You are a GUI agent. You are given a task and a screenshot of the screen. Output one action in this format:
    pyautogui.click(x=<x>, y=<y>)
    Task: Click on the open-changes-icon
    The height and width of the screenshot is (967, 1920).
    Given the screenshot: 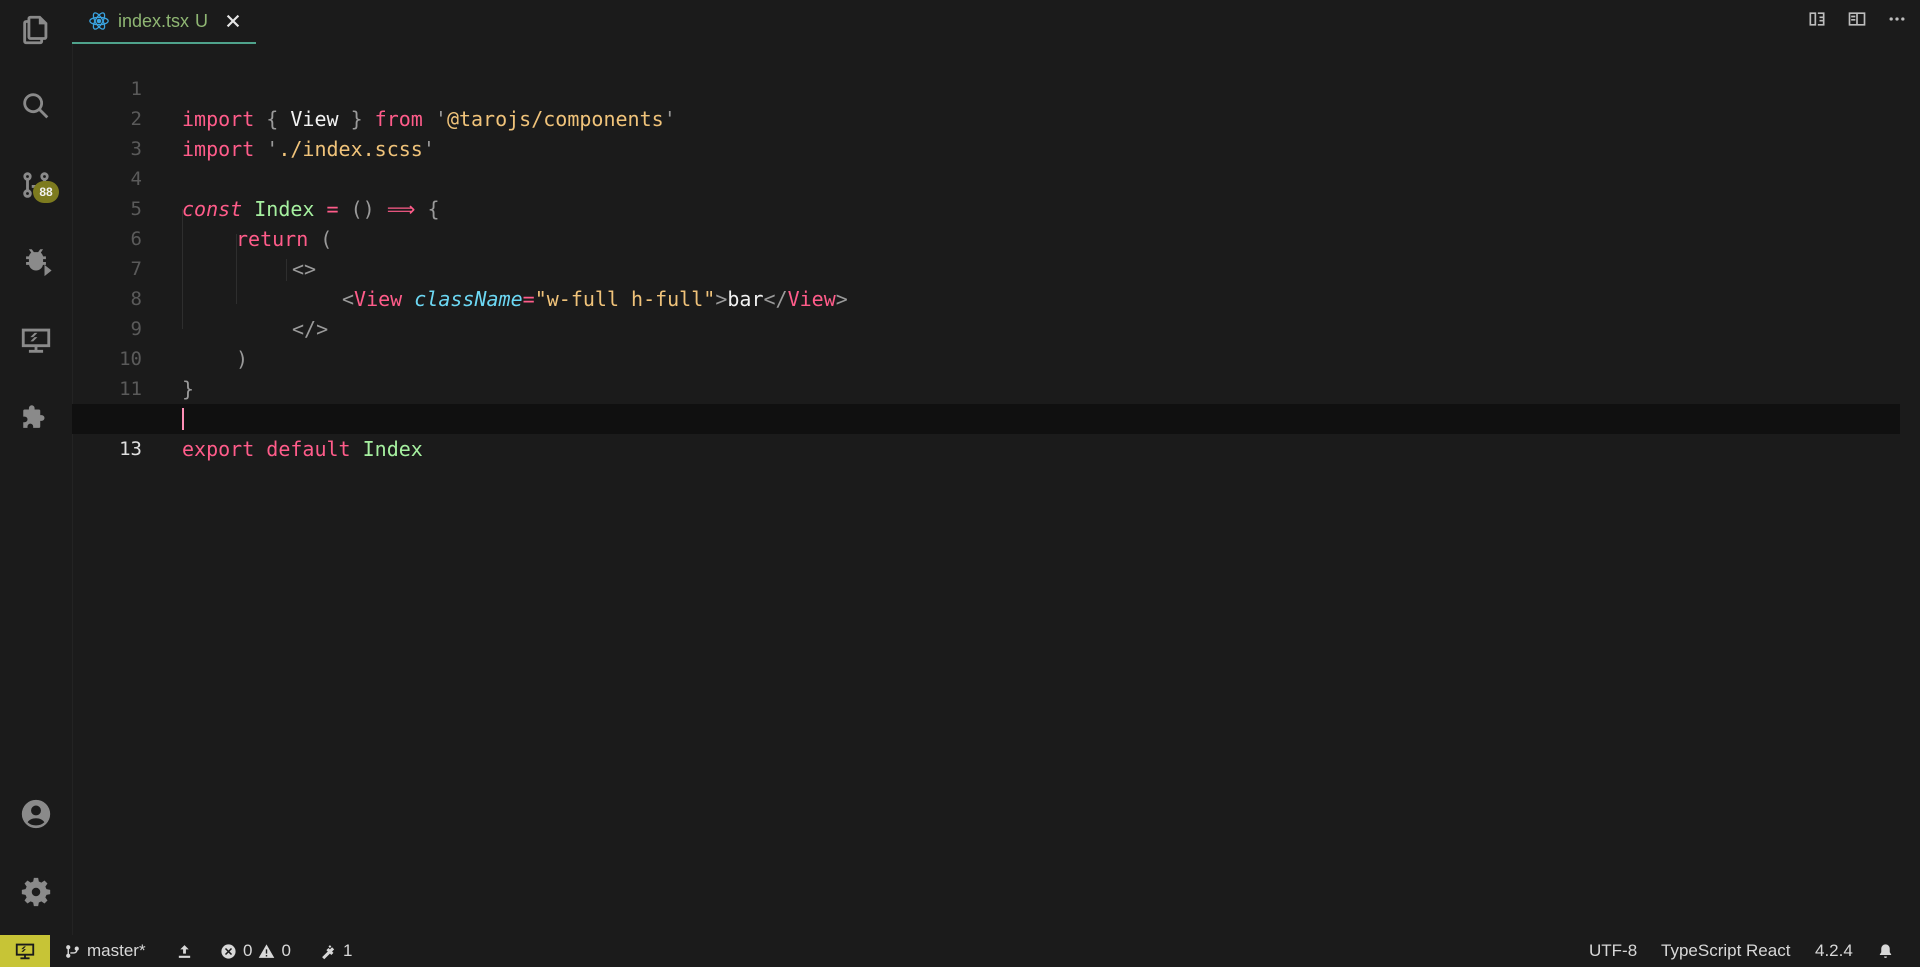 What is the action you would take?
    pyautogui.click(x=1817, y=19)
    